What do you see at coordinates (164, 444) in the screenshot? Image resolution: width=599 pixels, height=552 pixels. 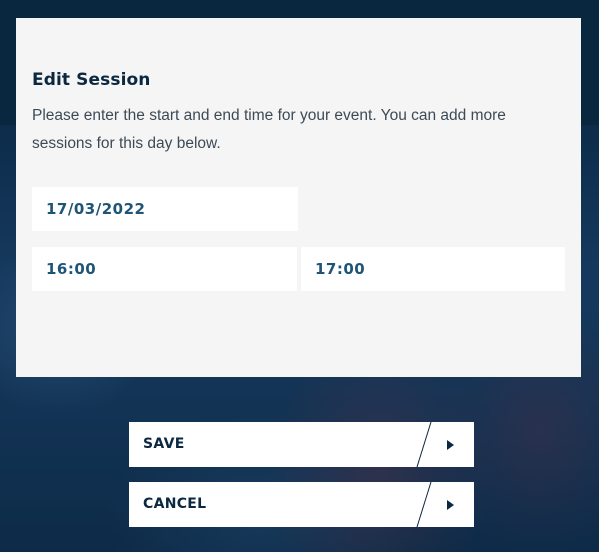 I see `save-button-label: SAVE` at bounding box center [164, 444].